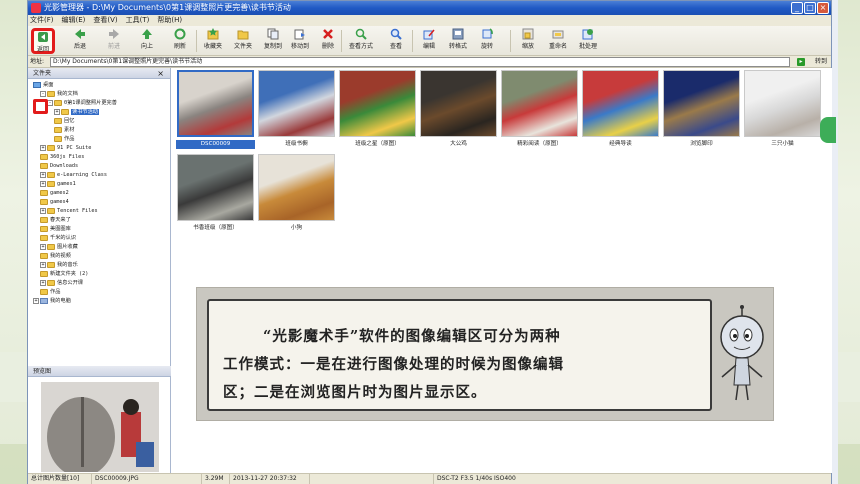 The width and height of the screenshot is (860, 484). Describe the element at coordinates (48, 85) in the screenshot. I see `tree-node-label: 桌面` at that location.